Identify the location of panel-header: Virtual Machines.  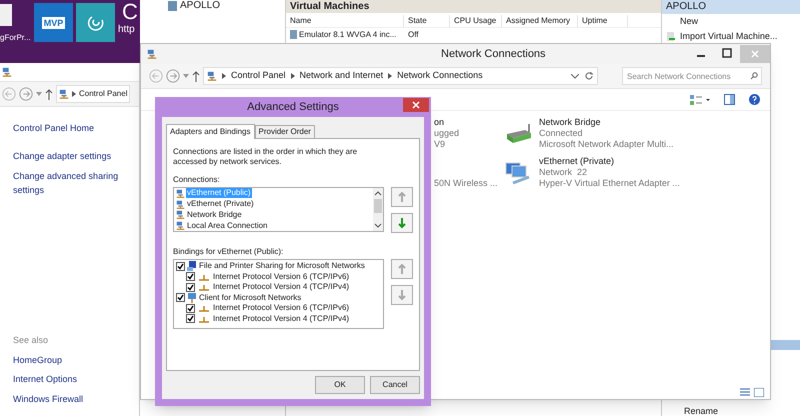
(473, 6).